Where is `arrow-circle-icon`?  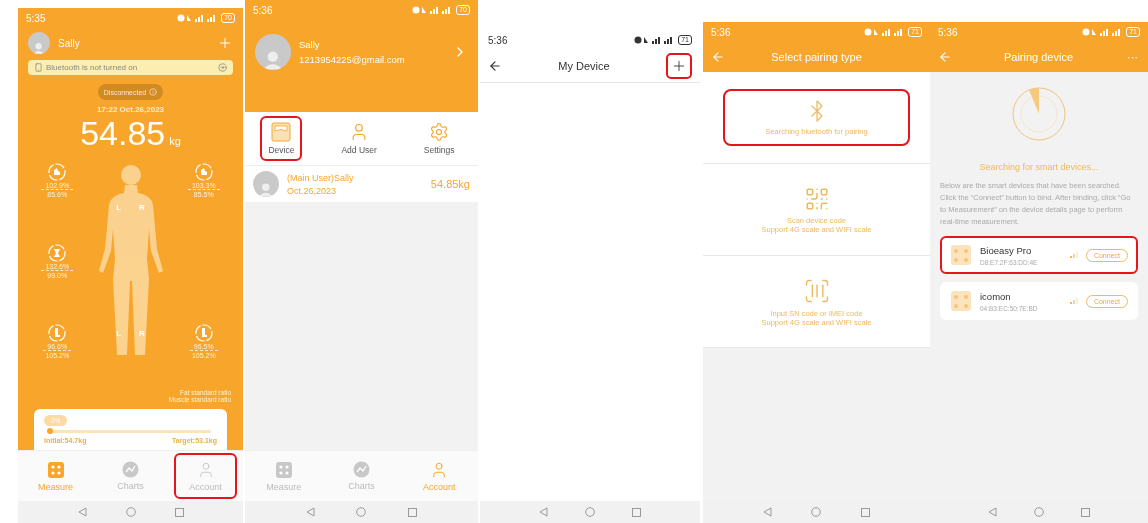
arrow-circle-icon is located at coordinates (222, 67).